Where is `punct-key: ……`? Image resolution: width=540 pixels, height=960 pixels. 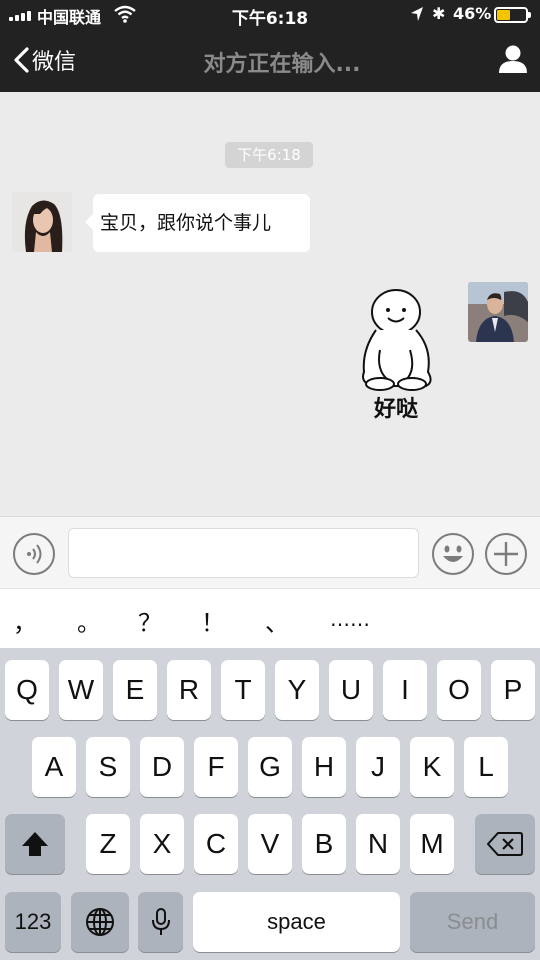 punct-key: …… is located at coordinates (350, 619).